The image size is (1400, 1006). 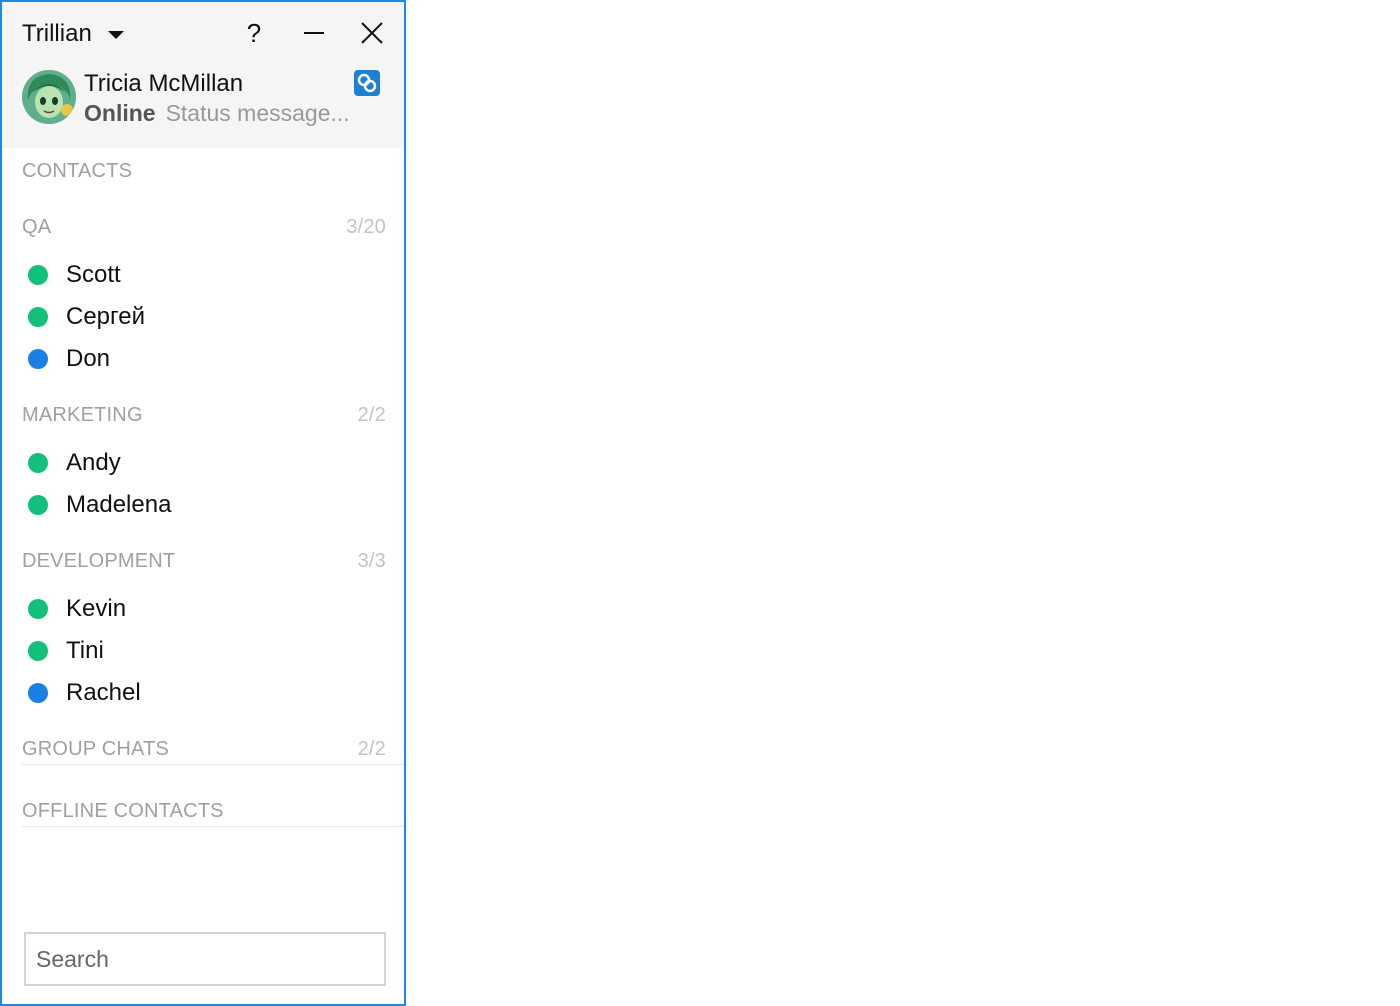 What do you see at coordinates (204, 171) in the screenshot?
I see `contacts-header: CONTACTS` at bounding box center [204, 171].